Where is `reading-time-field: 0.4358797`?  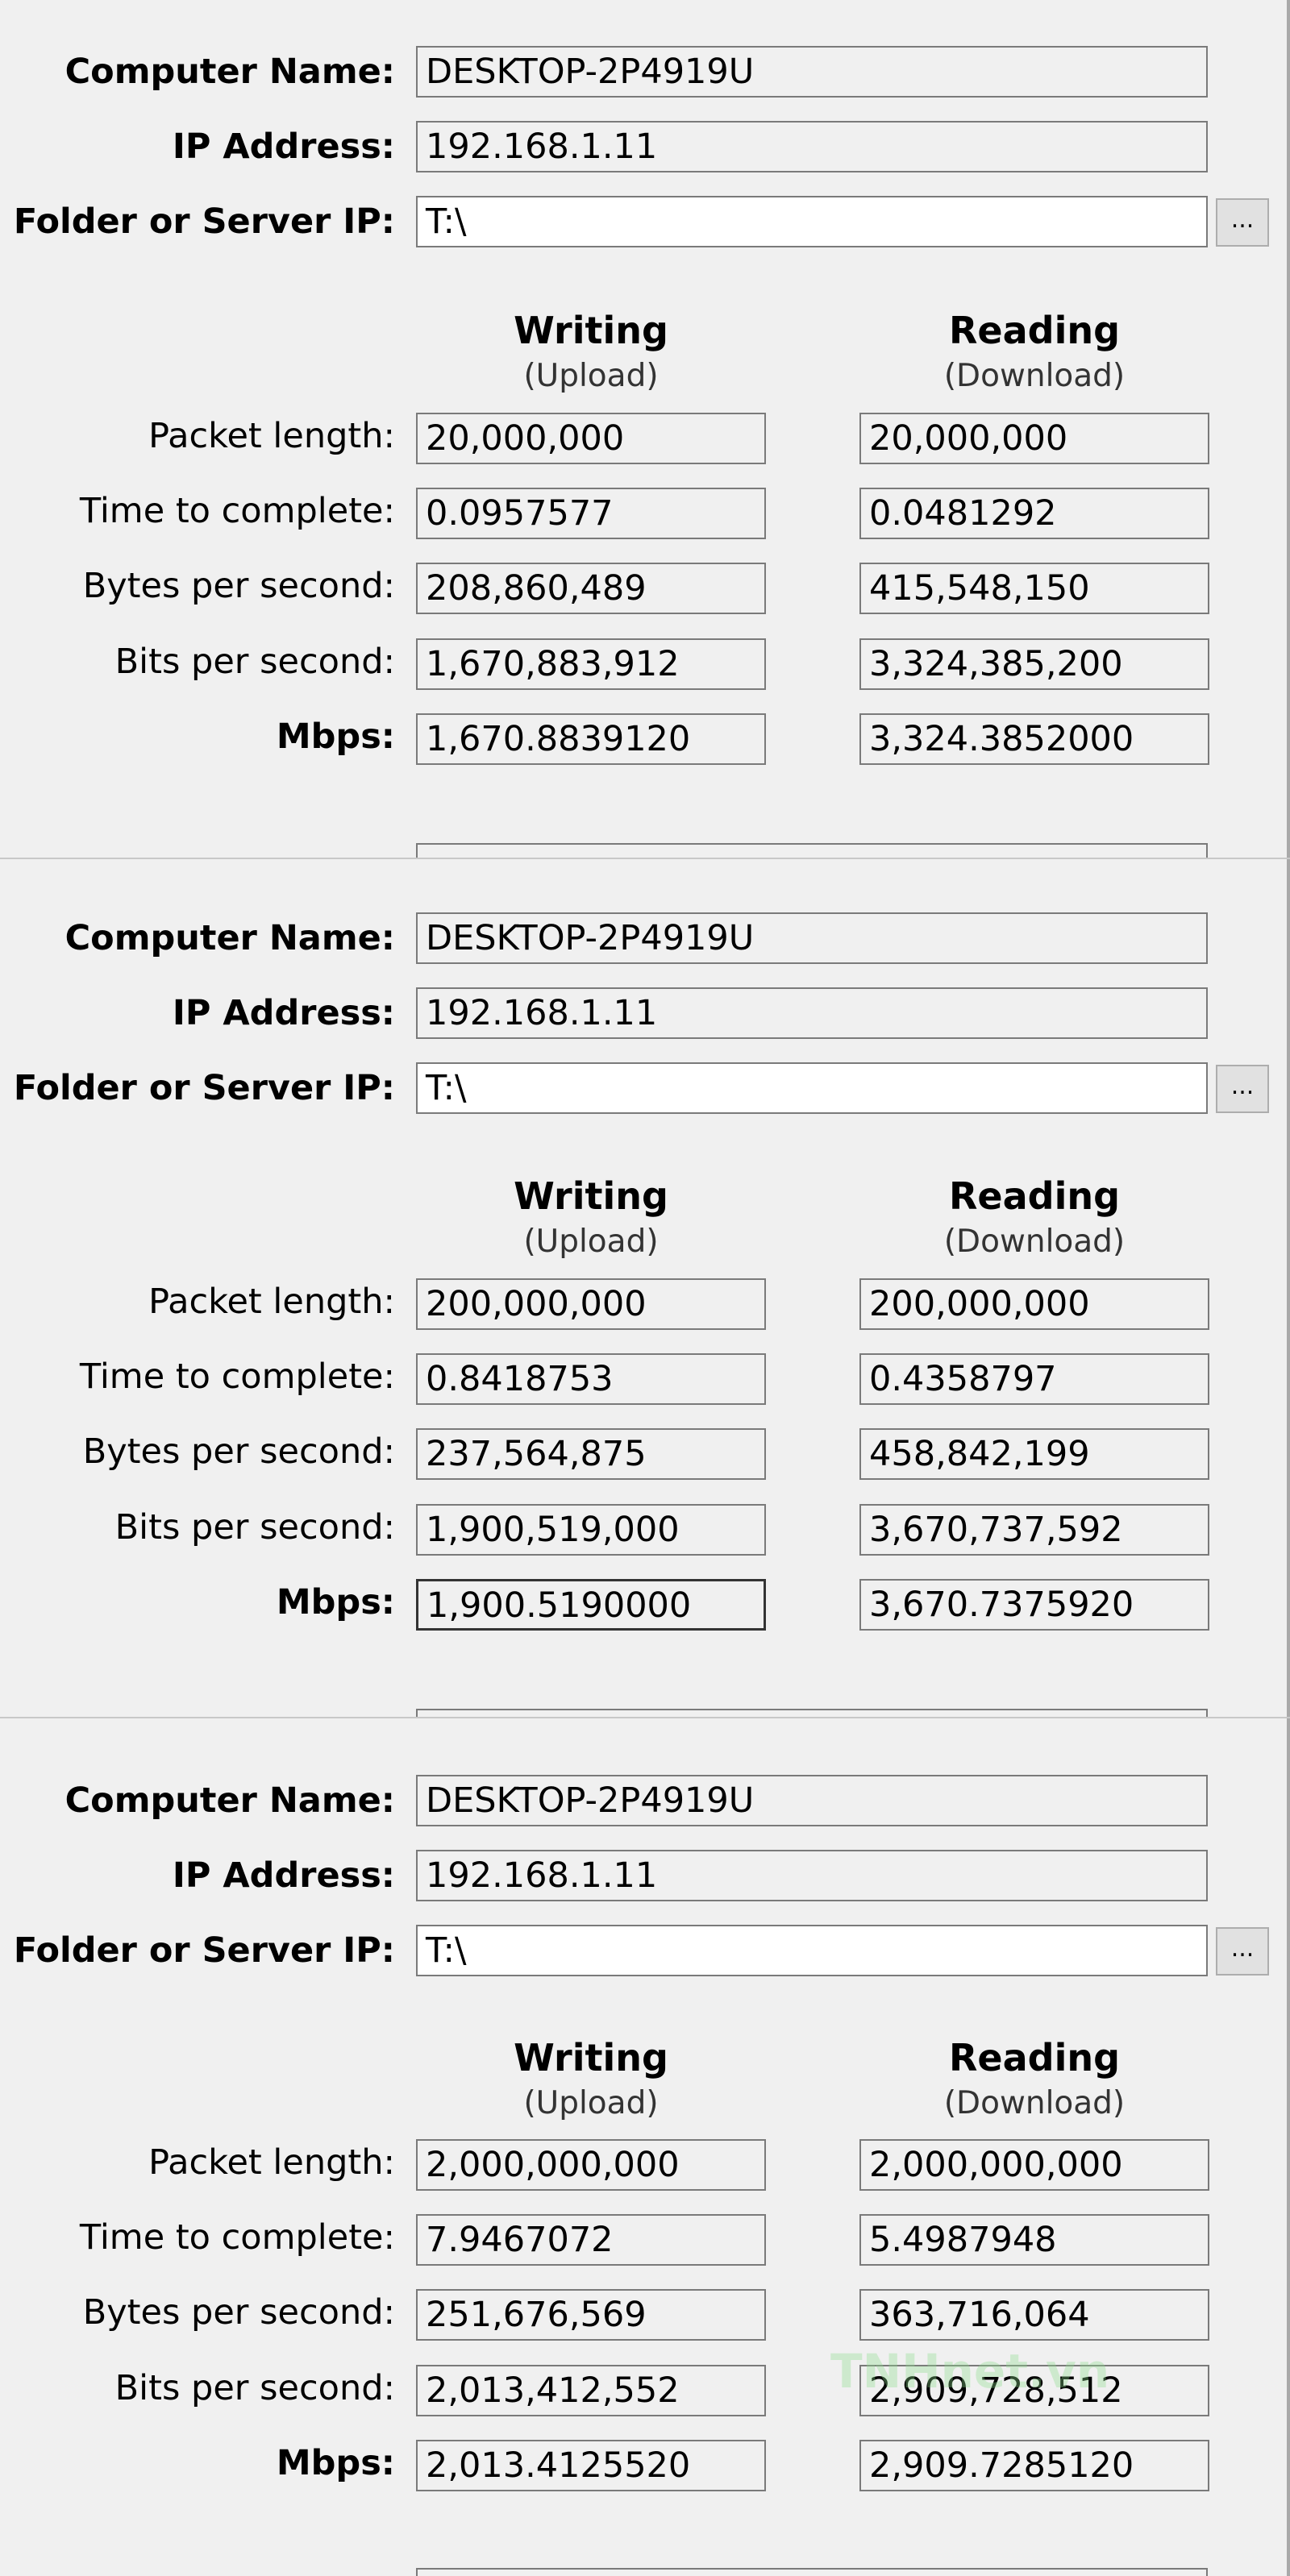
reading-time-field: 0.4358797 is located at coordinates (1034, 1379).